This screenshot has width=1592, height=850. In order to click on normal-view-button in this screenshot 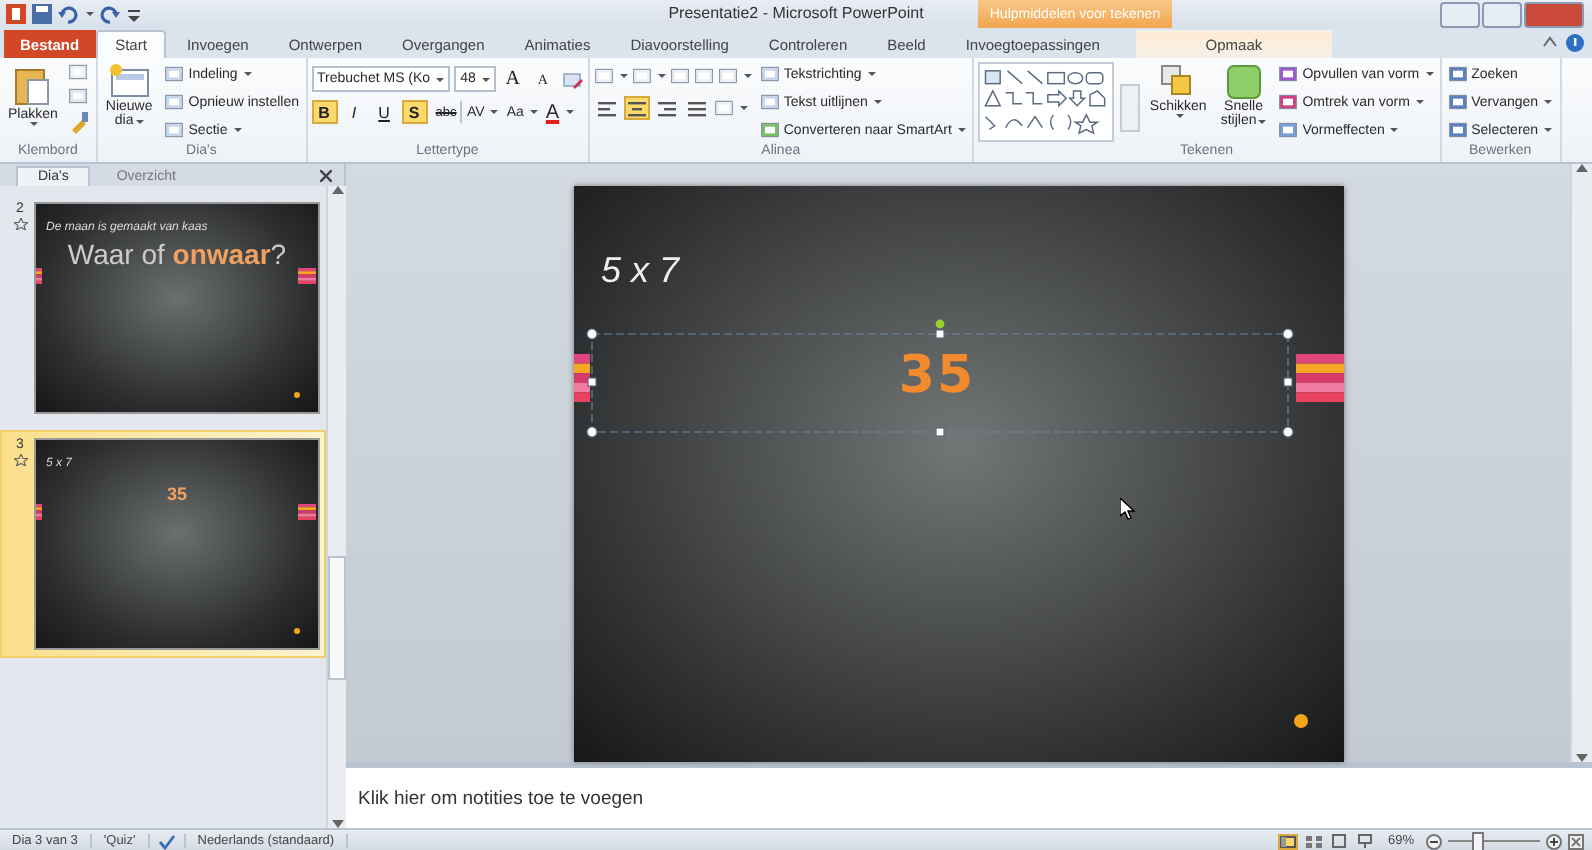, I will do `click(1287, 841)`.